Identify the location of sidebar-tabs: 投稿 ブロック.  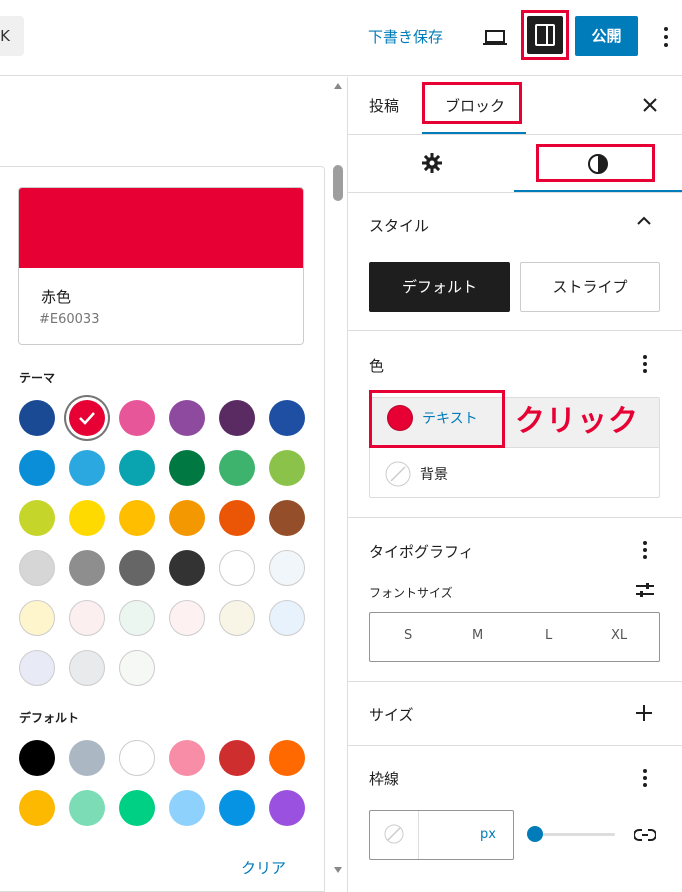
(515, 106).